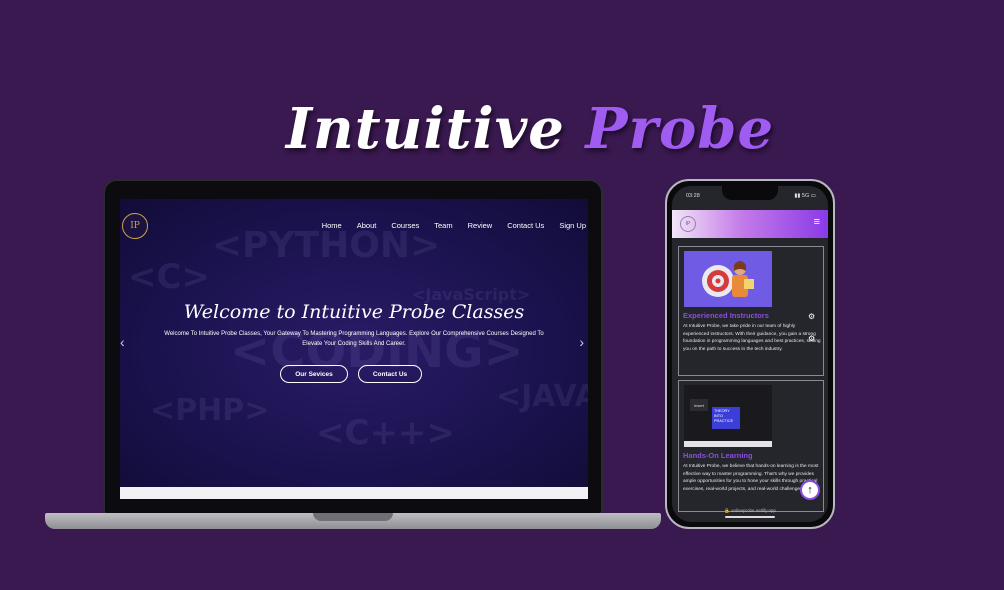 This screenshot has height=590, width=1004. I want to click on headline-word-intuitive: Intuitive, so click(425, 129).